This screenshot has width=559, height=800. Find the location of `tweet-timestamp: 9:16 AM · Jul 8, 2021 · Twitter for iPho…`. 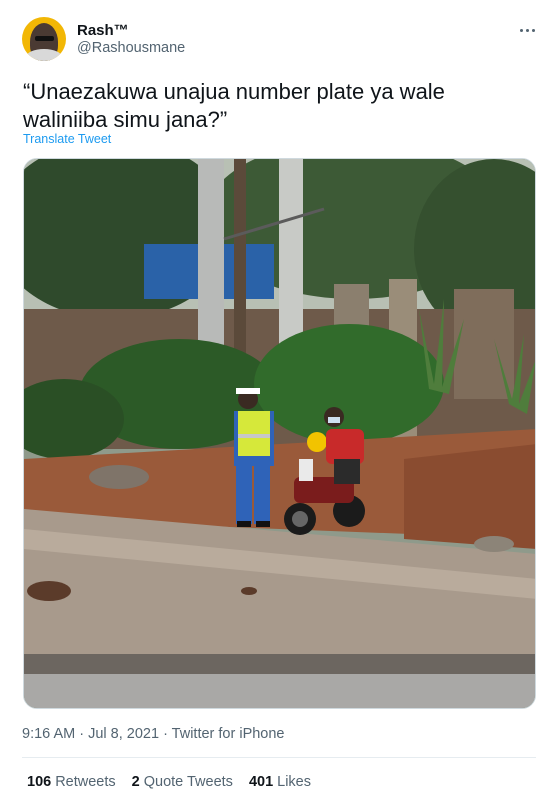

tweet-timestamp: 9:16 AM · Jul 8, 2021 · Twitter for iPho… is located at coordinates (153, 734).